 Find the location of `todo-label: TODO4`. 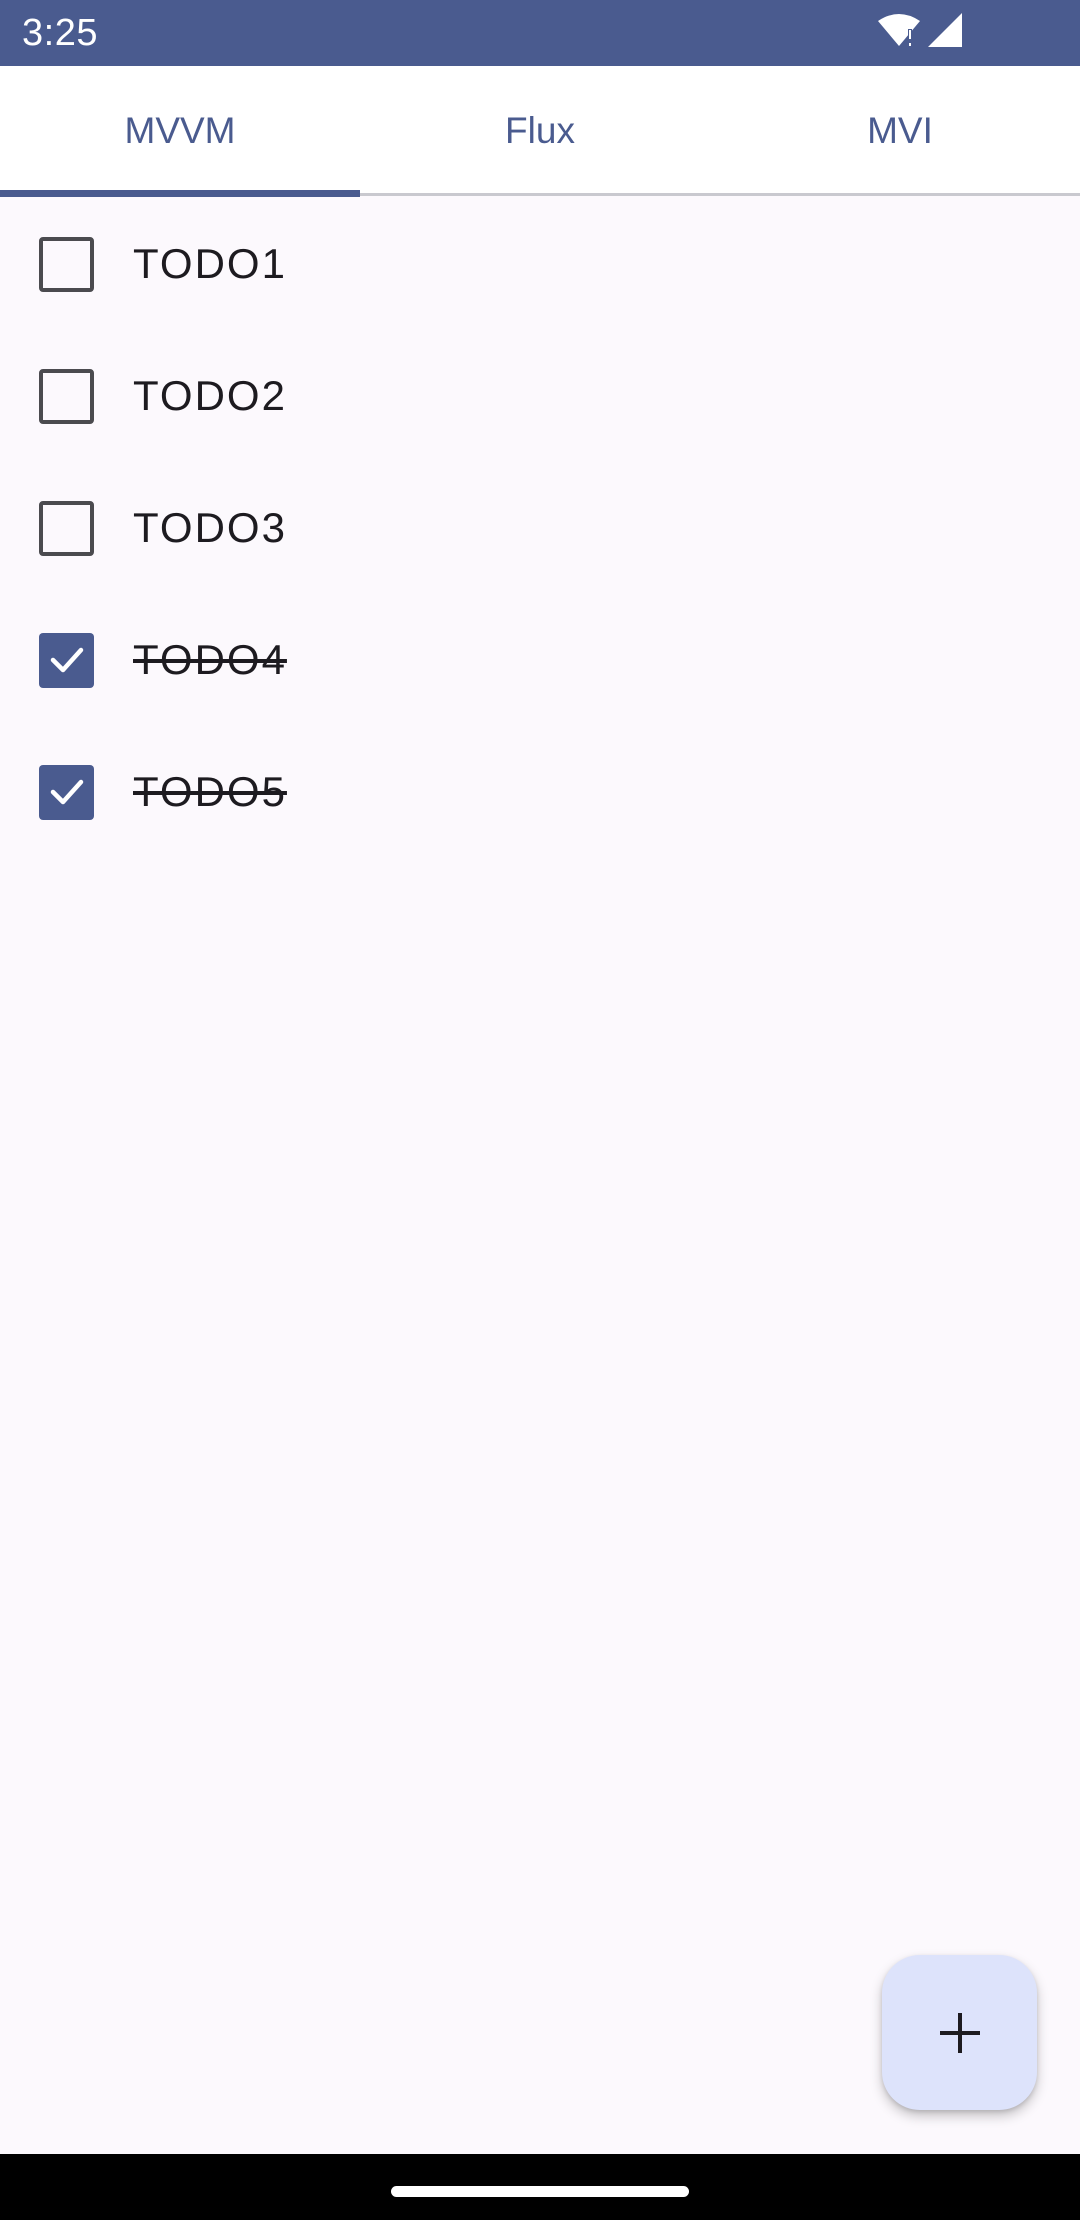

todo-label: TODO4 is located at coordinates (210, 659).